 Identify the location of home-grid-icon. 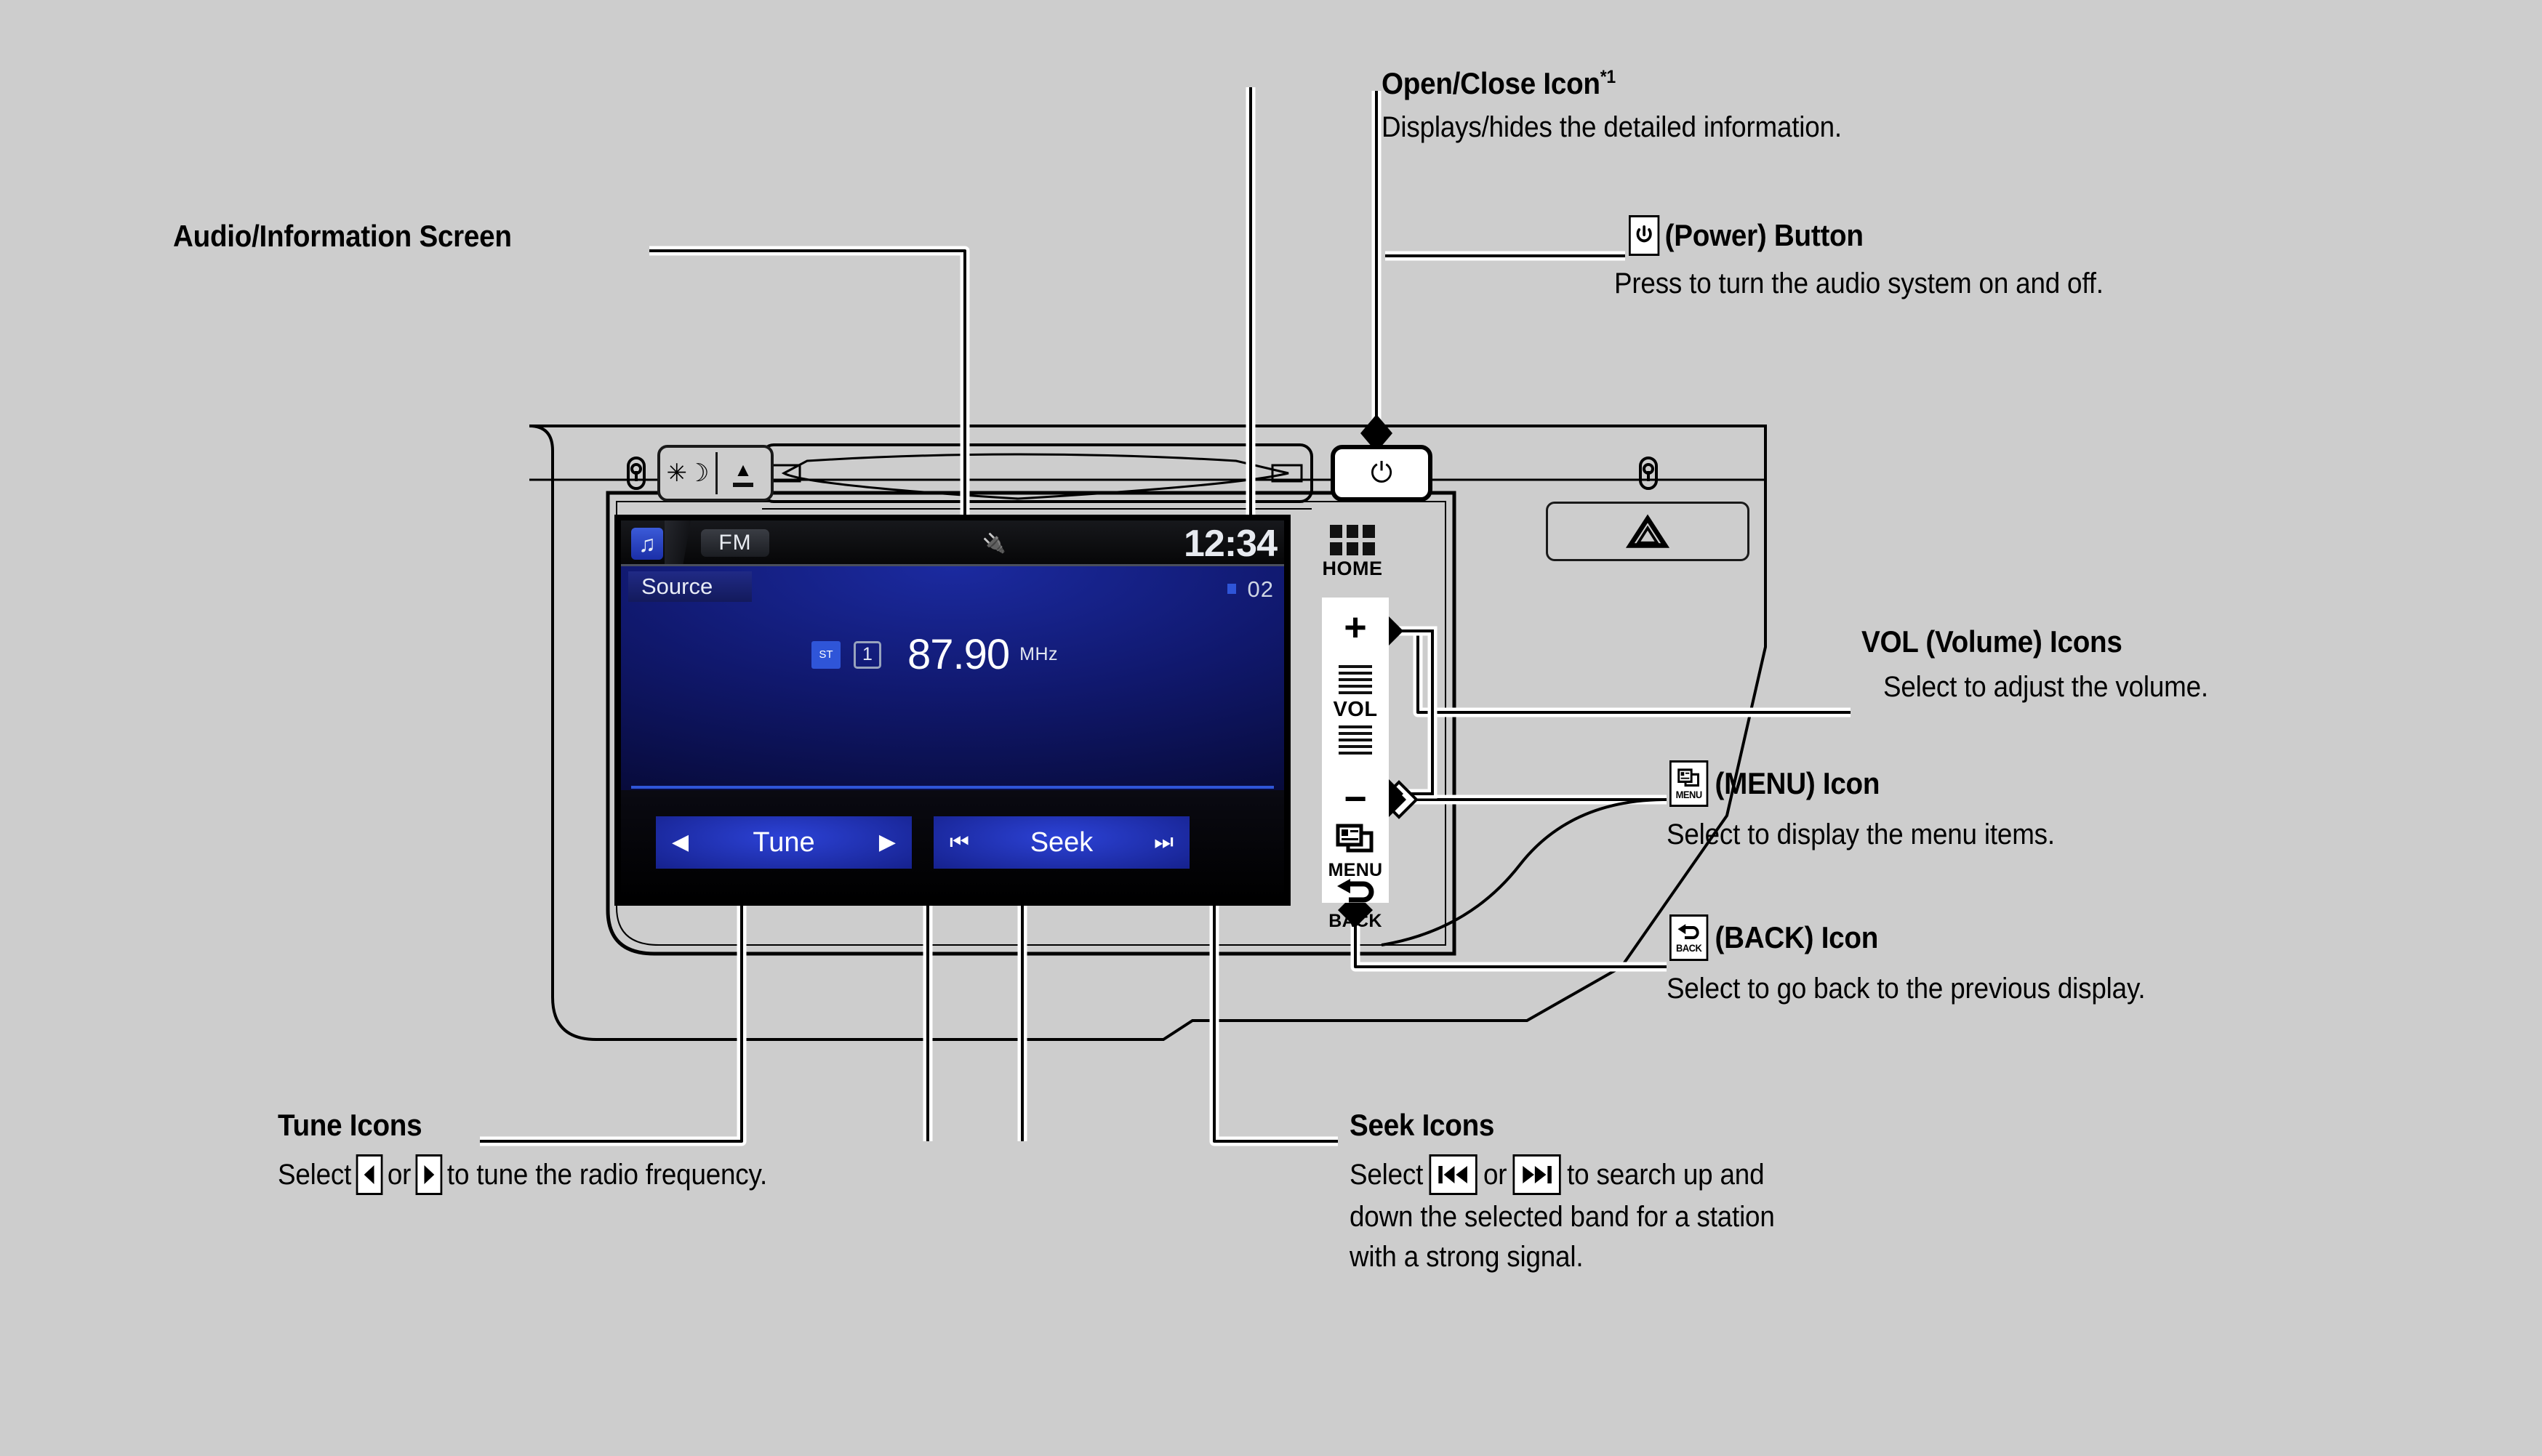
(1352, 540).